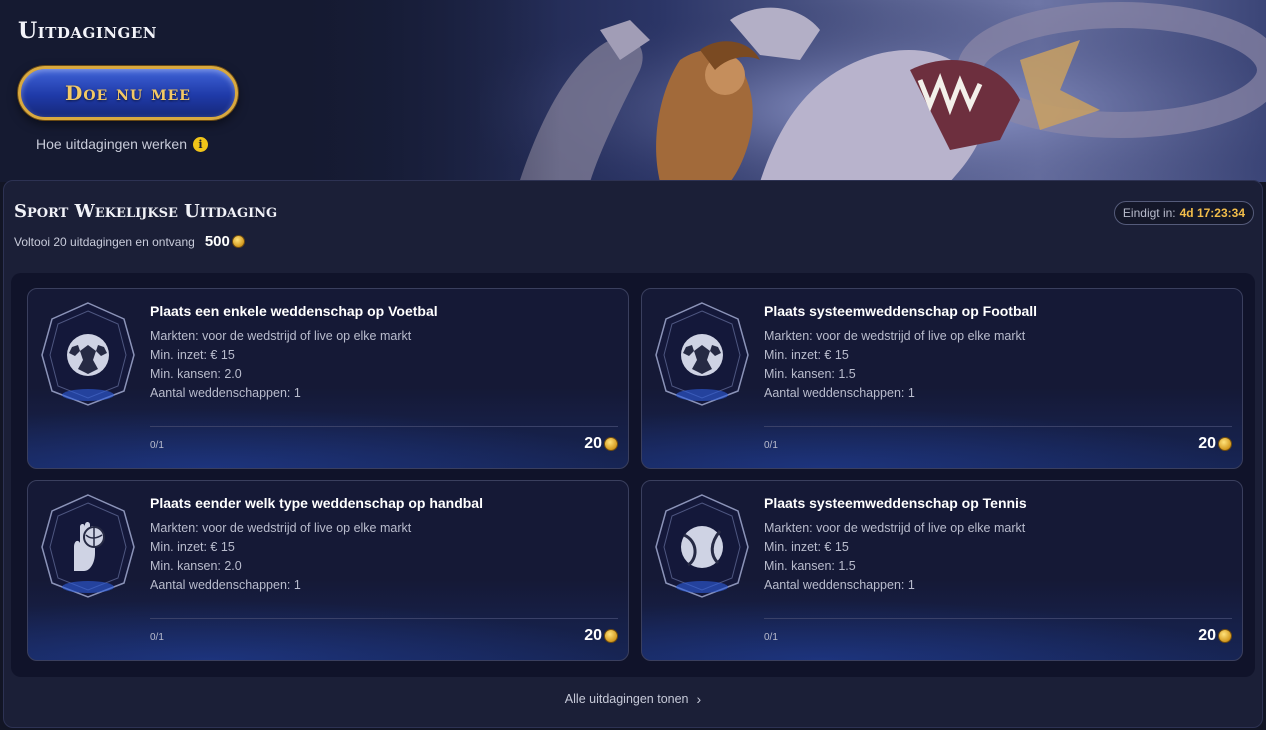 This screenshot has height=730, width=1266. Describe the element at coordinates (217, 241) in the screenshot. I see `challenge-reward-total: 500` at that location.